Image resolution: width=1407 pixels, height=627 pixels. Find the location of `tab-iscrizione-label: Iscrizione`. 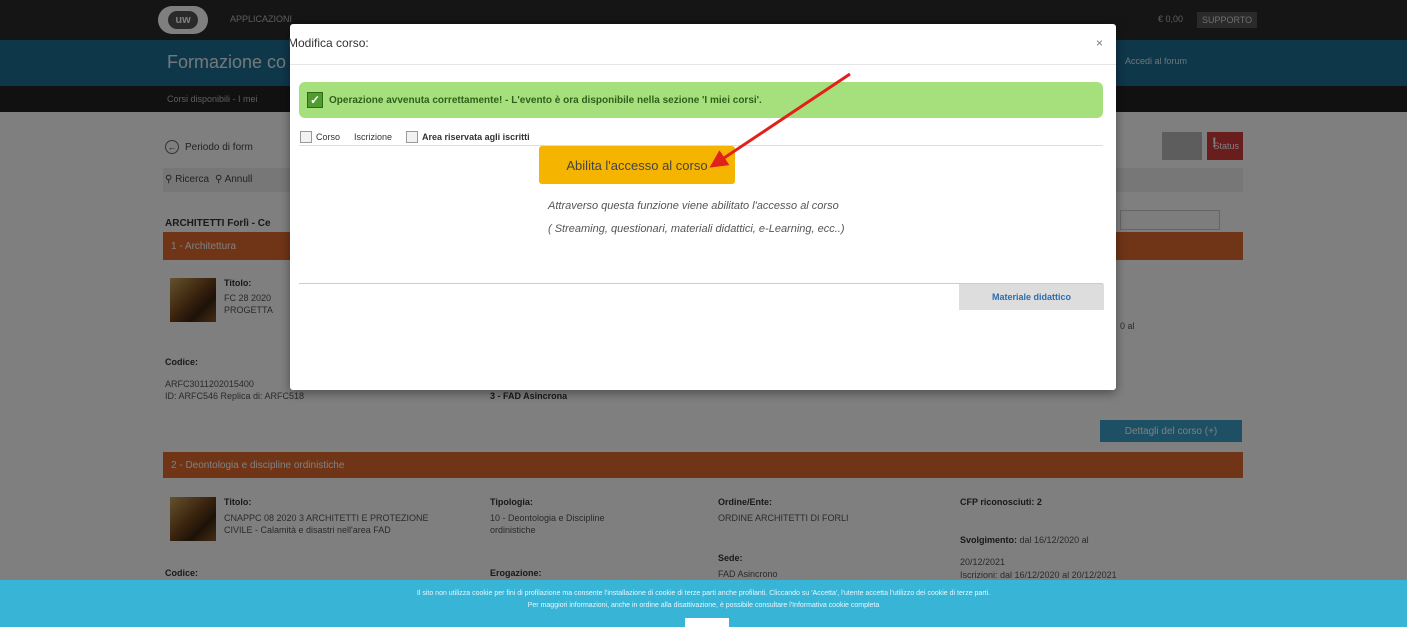

tab-iscrizione-label: Iscrizione is located at coordinates (373, 137).